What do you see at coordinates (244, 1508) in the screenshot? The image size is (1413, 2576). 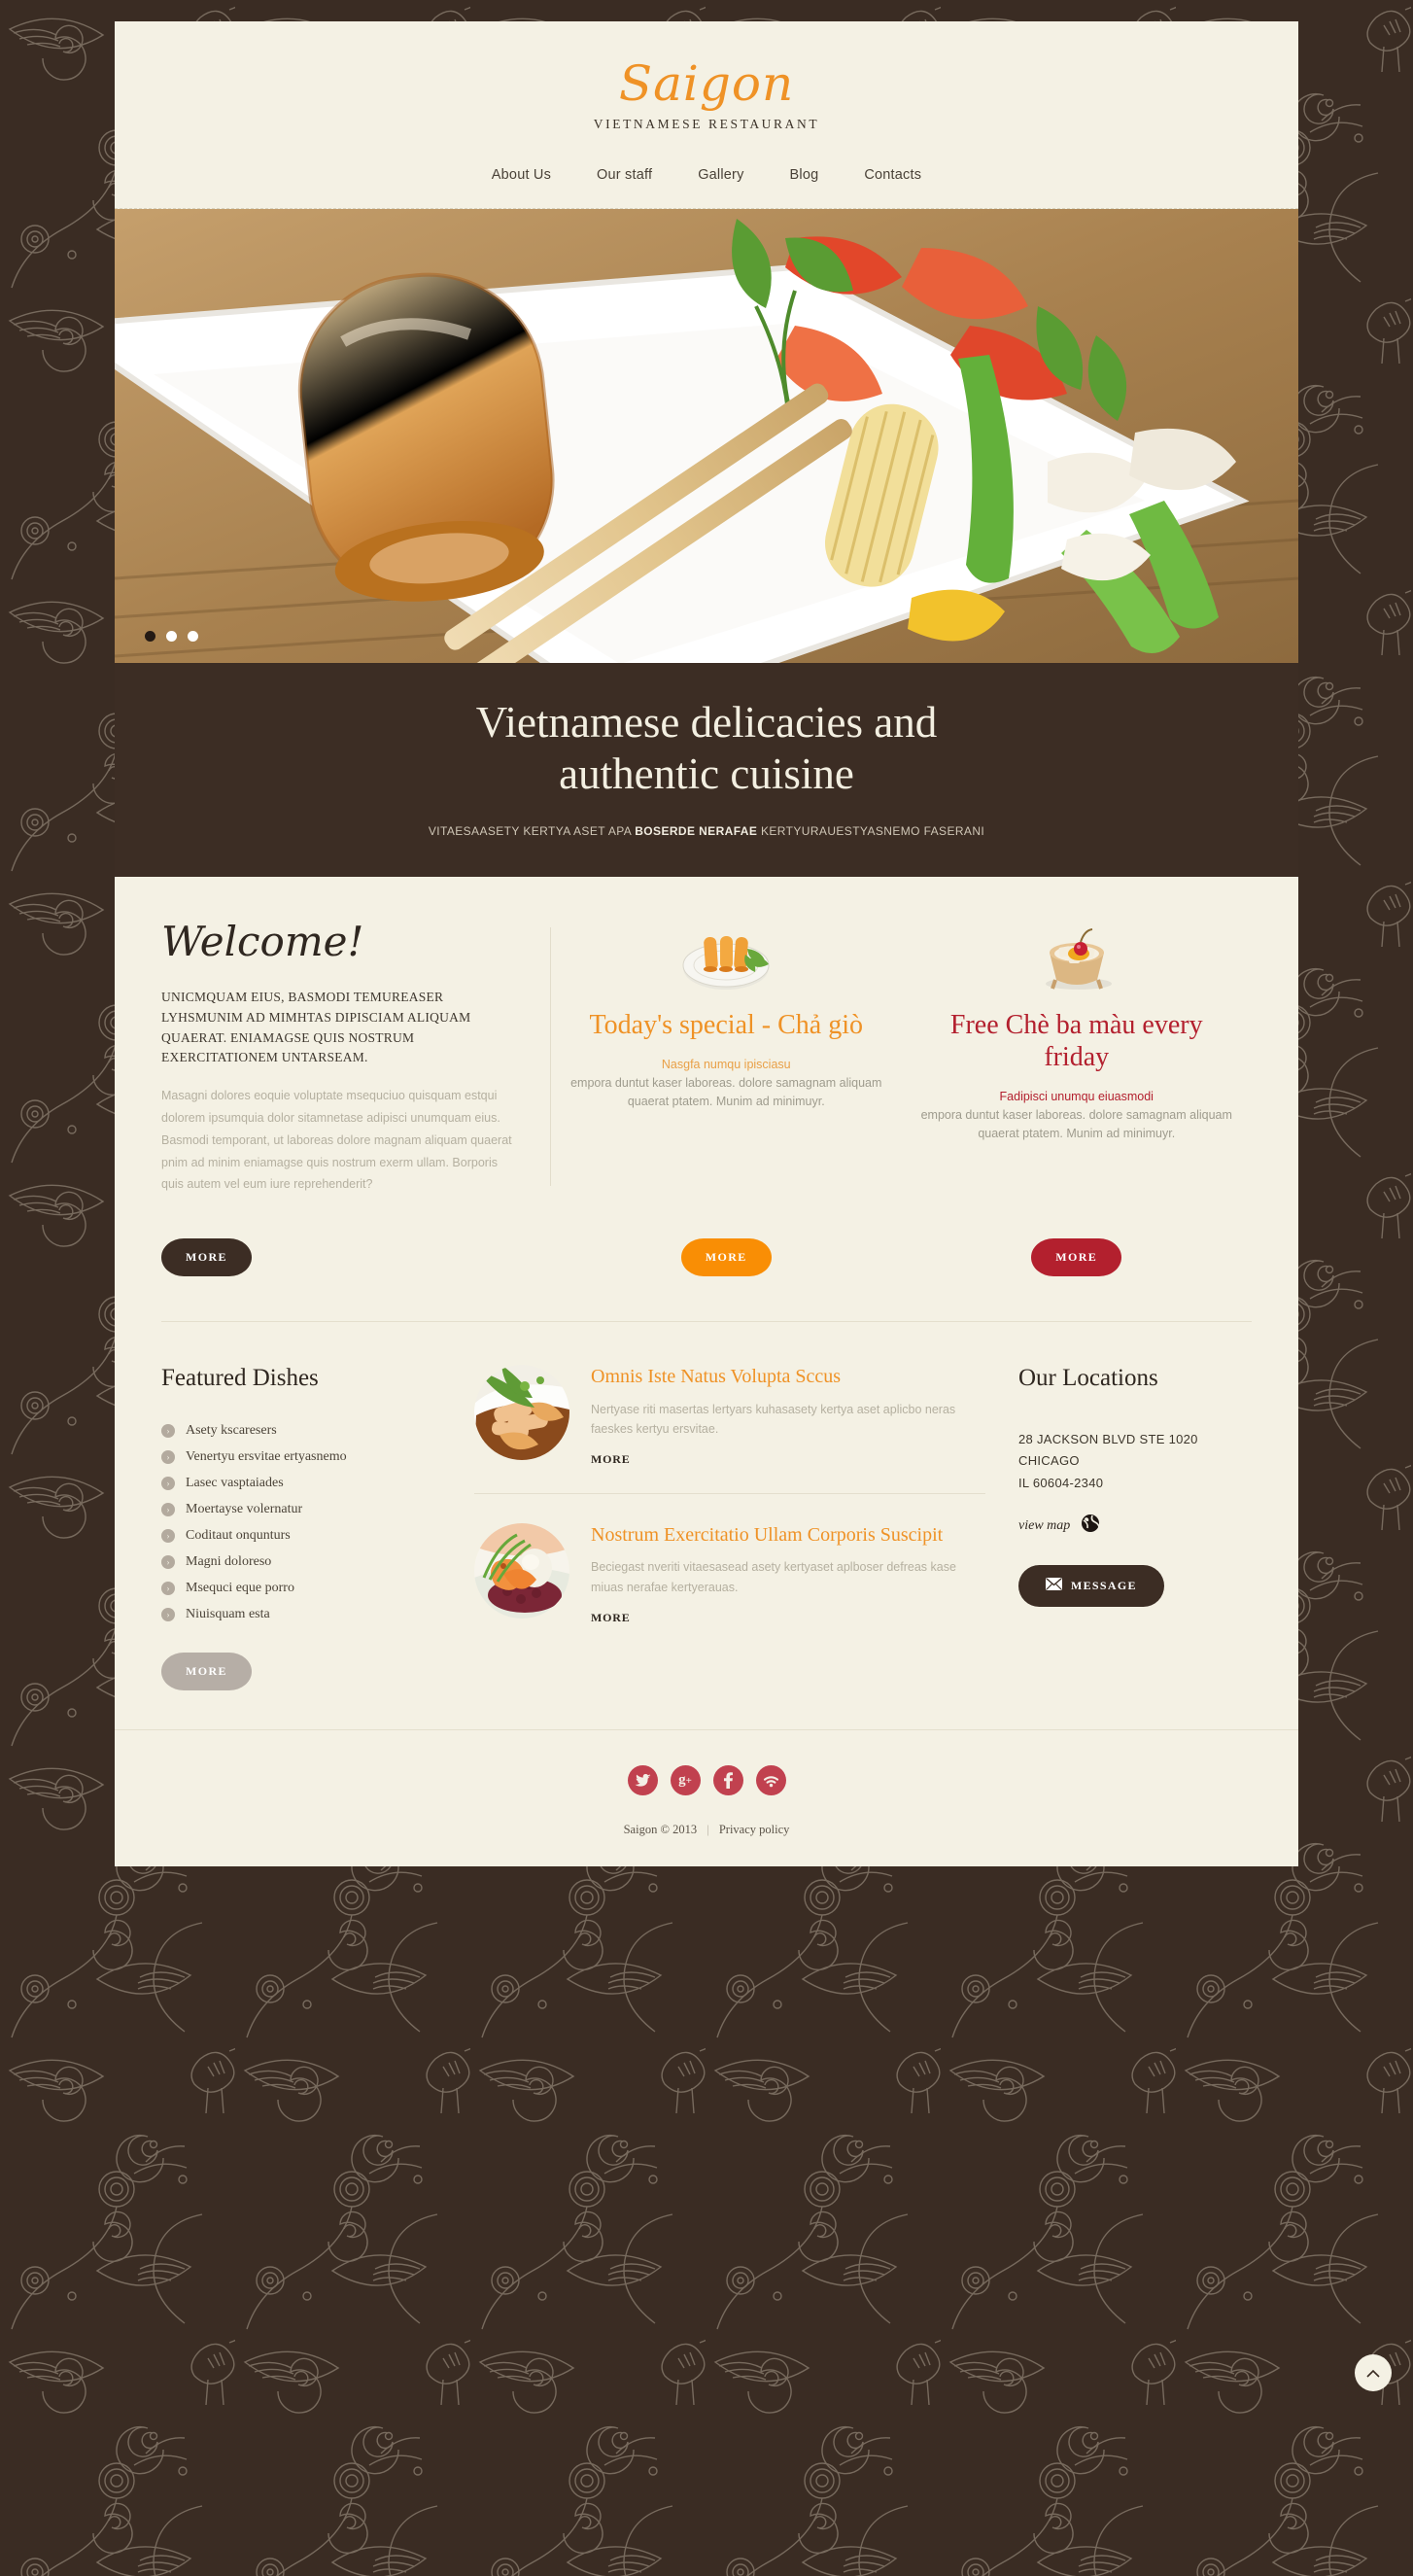 I see `list-item-label: Moertayse volernatur` at bounding box center [244, 1508].